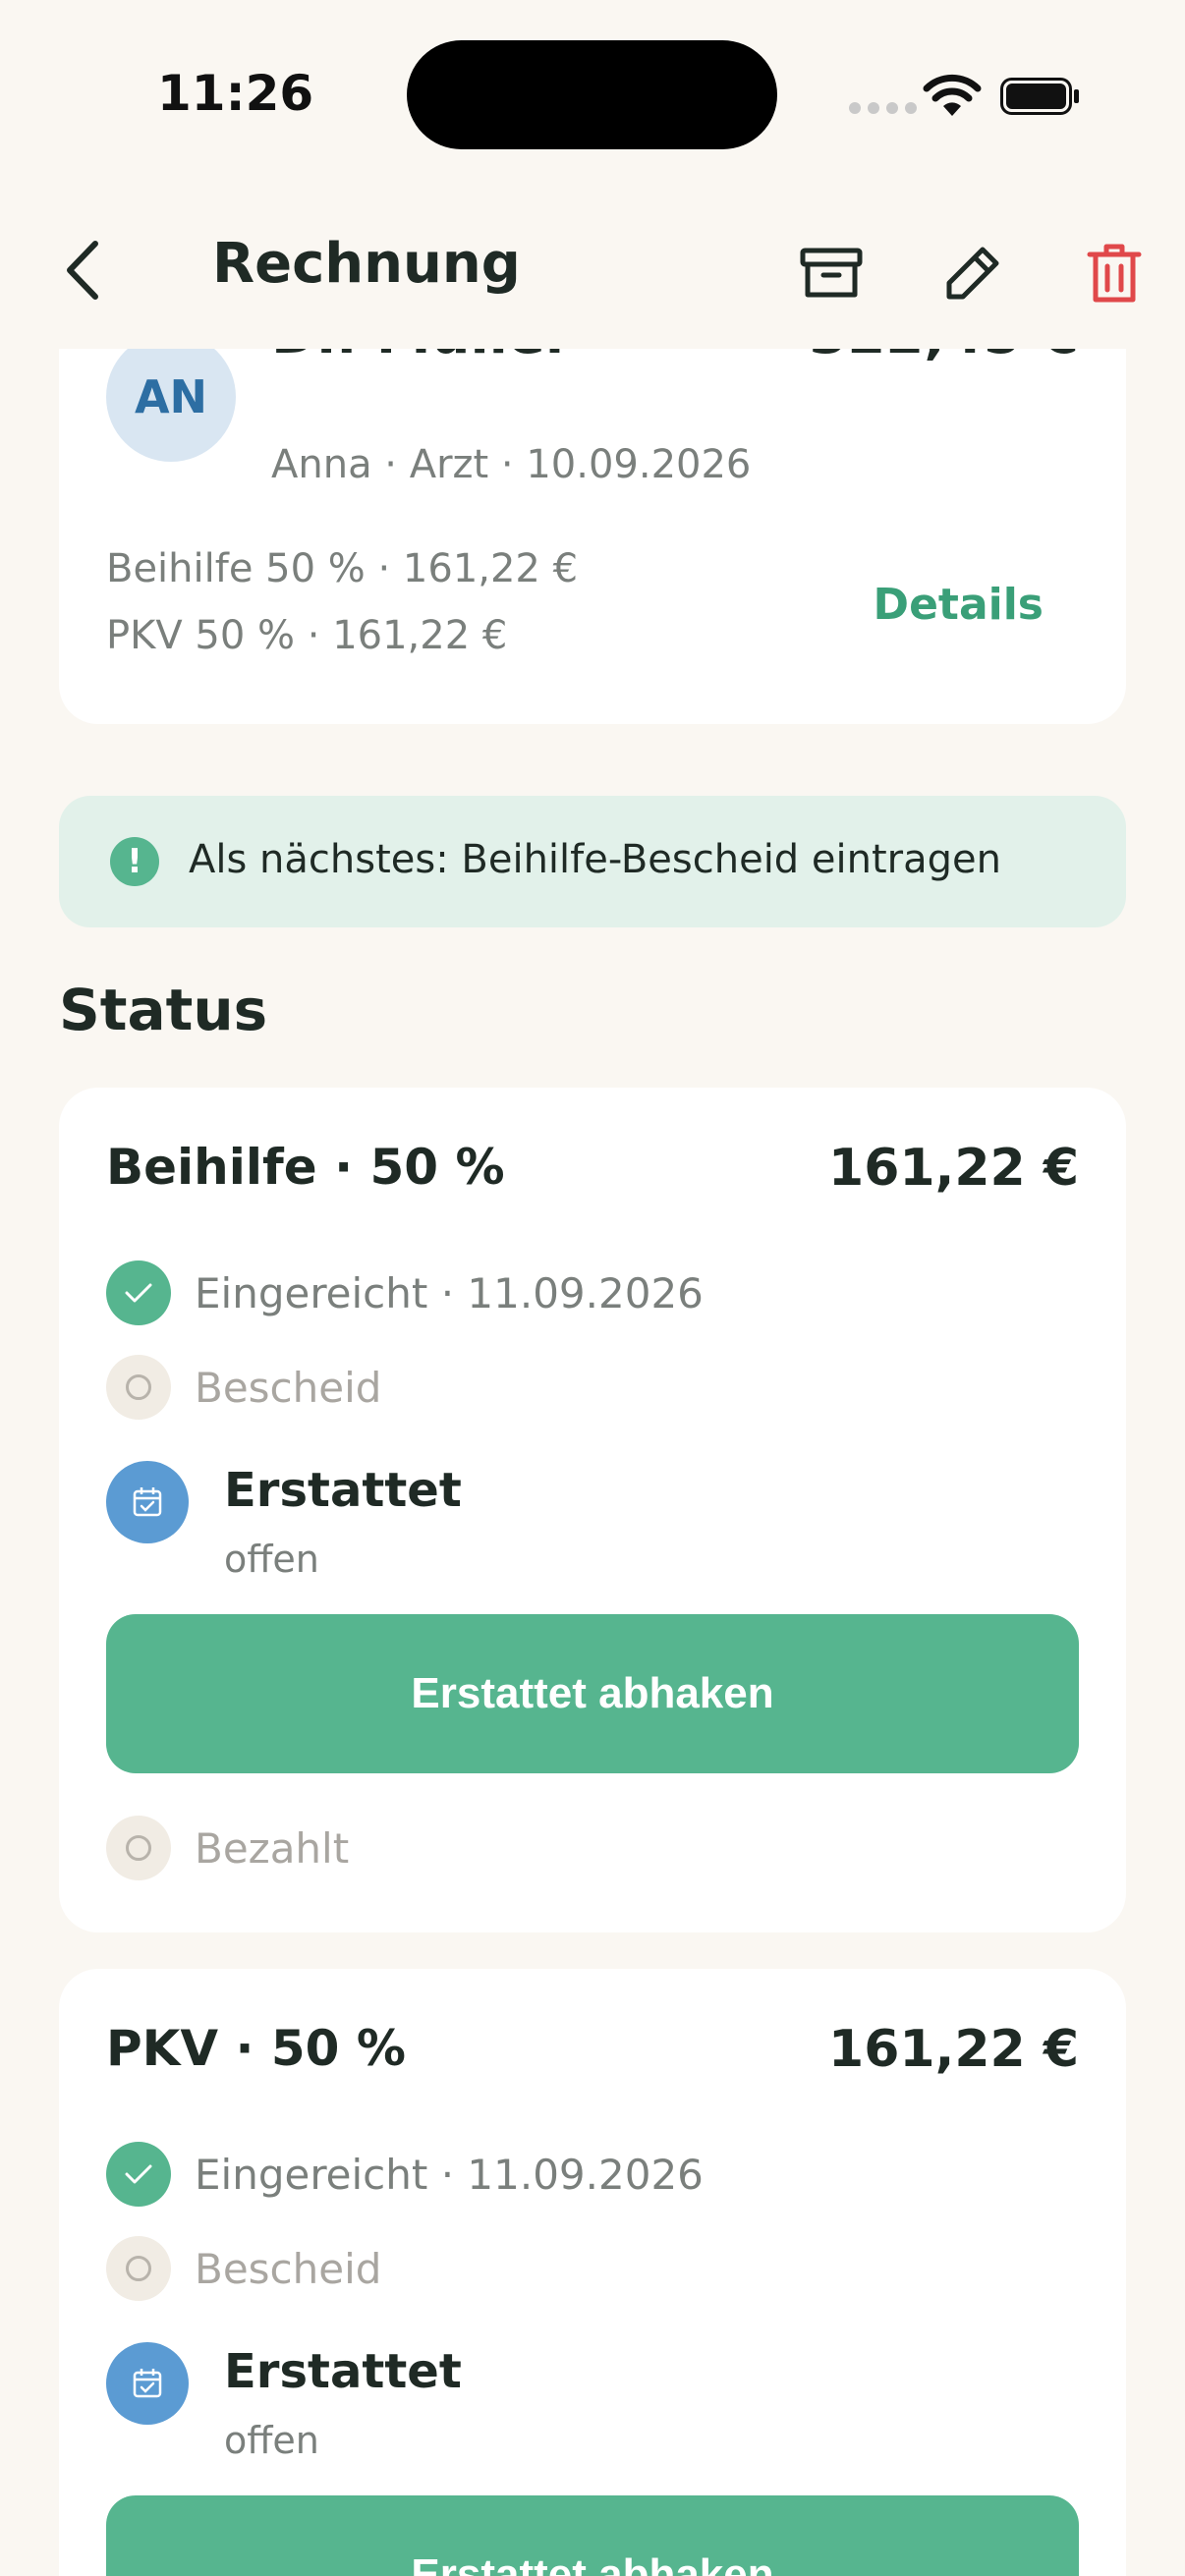 This screenshot has height=2576, width=1185. What do you see at coordinates (959, 605) in the screenshot?
I see `details-link: Details` at bounding box center [959, 605].